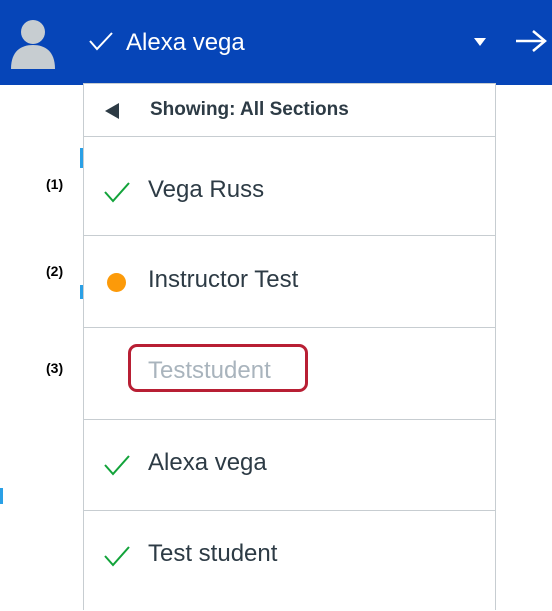 The height and width of the screenshot is (611, 552). Describe the element at coordinates (289, 465) in the screenshot. I see `student-row-alexa-vega: Alexa vega` at that location.